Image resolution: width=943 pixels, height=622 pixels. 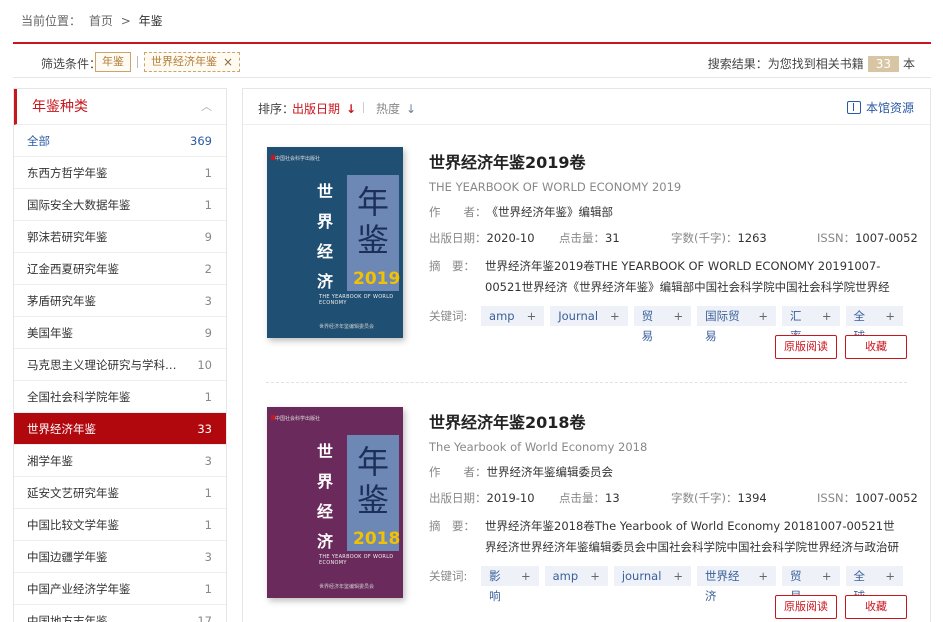 What do you see at coordinates (120, 269) in the screenshot?
I see `sidebar-item: 辽金西夏研究年鉴 2` at bounding box center [120, 269].